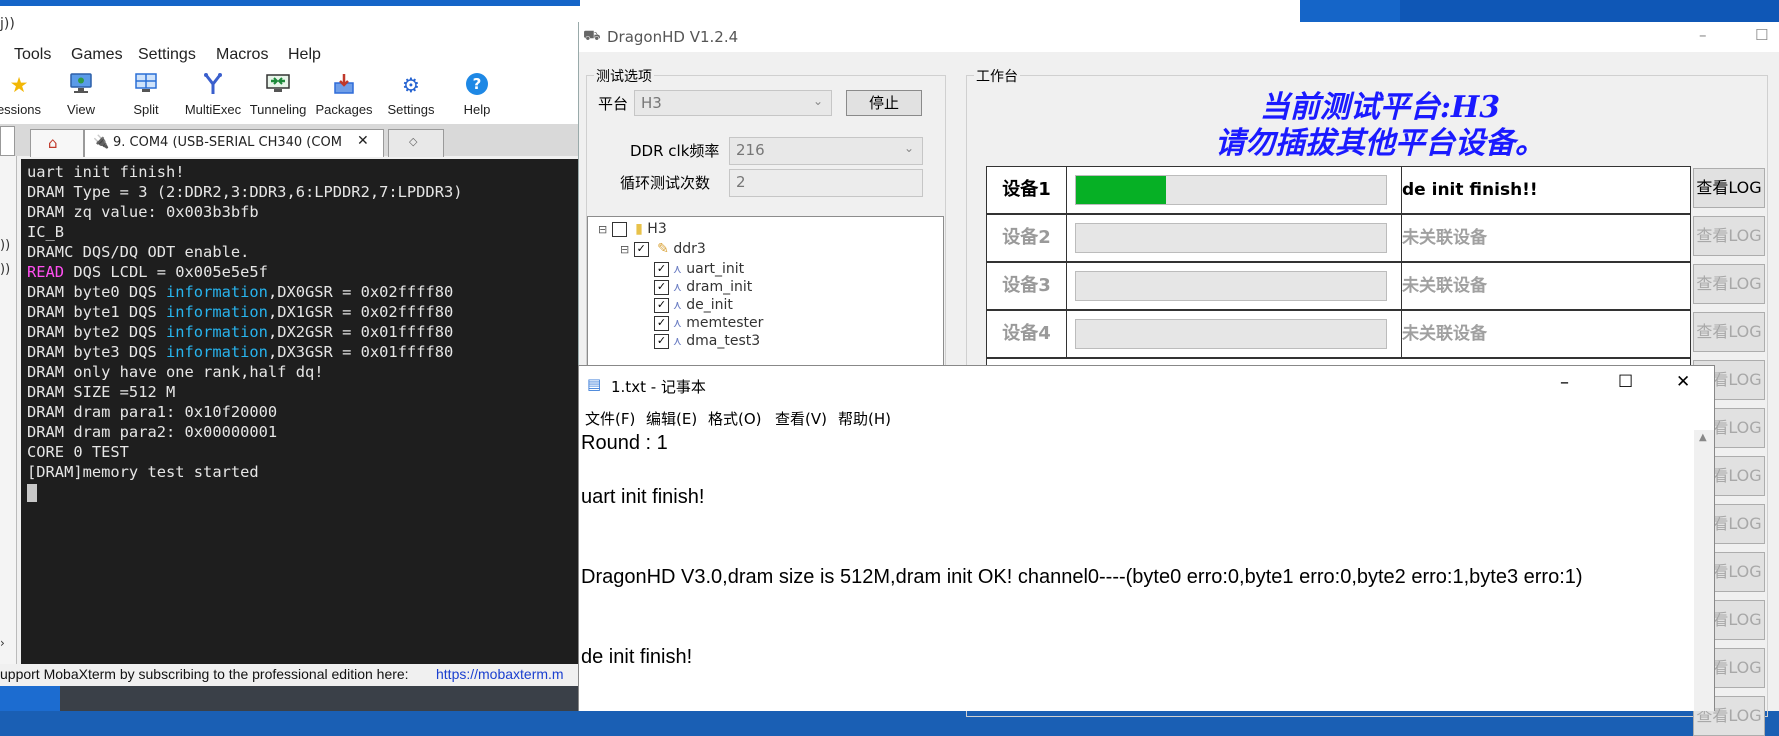 The image size is (1779, 736). Describe the element at coordinates (477, 85) in the screenshot. I see `help-icon: ?` at that location.